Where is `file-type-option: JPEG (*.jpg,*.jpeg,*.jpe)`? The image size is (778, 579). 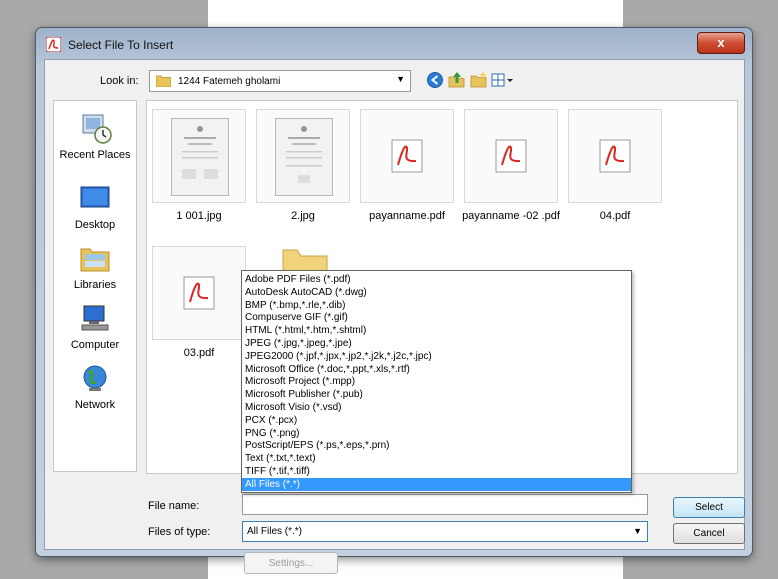 file-type-option: JPEG (*.jpg,*.jpeg,*.jpe) is located at coordinates (436, 343).